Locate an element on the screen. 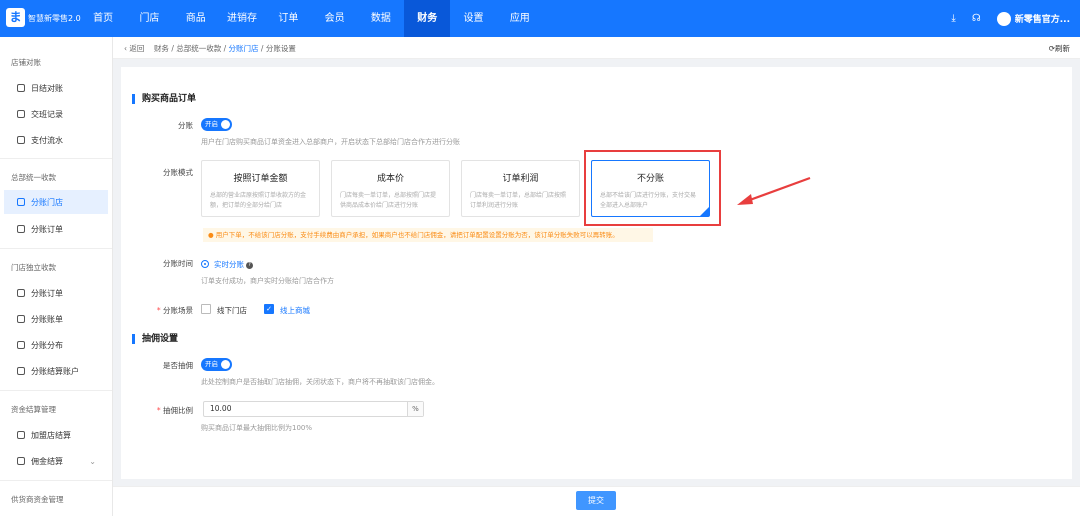 The height and width of the screenshot is (516, 1080). sidebar-item-split-distribution: 分账分布 is located at coordinates (56, 345).